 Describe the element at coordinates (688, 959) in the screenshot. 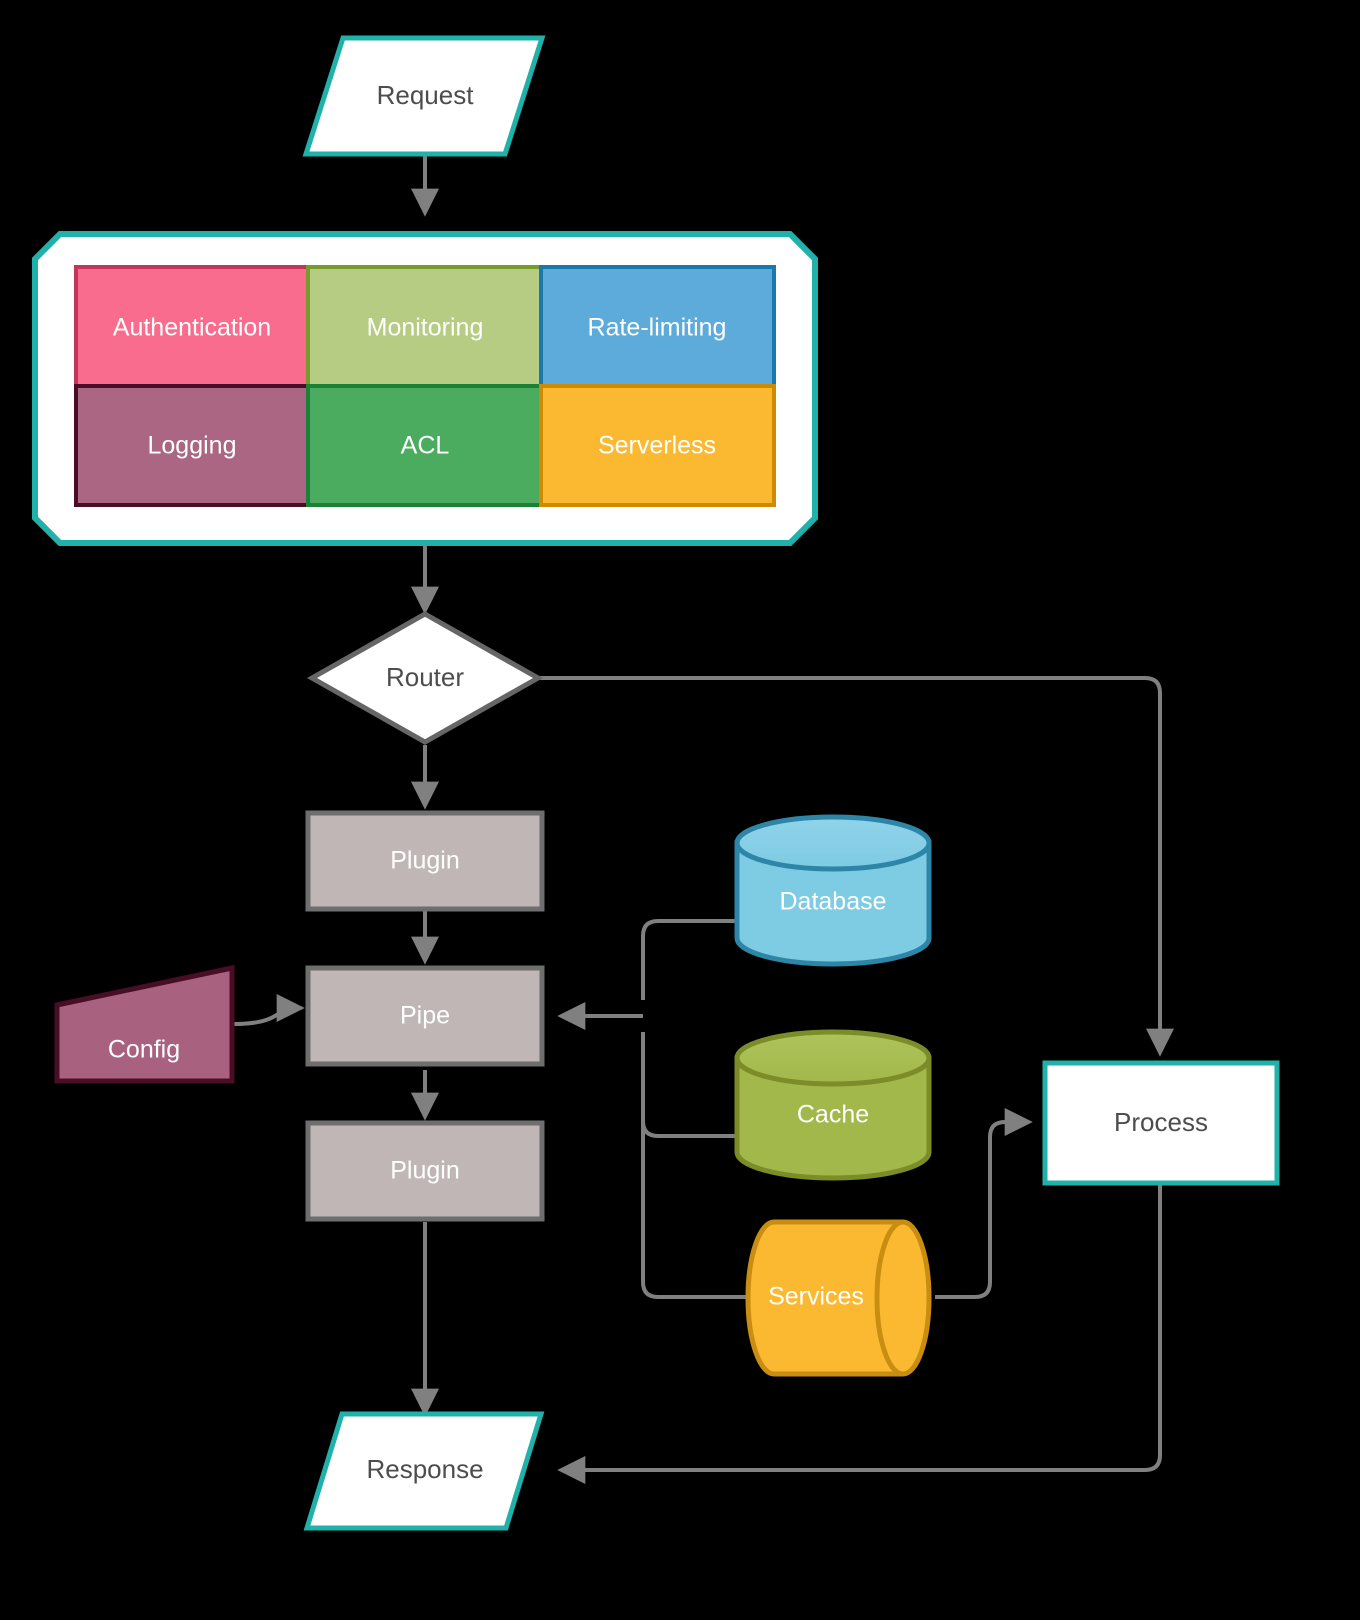

I see `connector-database-to-trunk` at that location.